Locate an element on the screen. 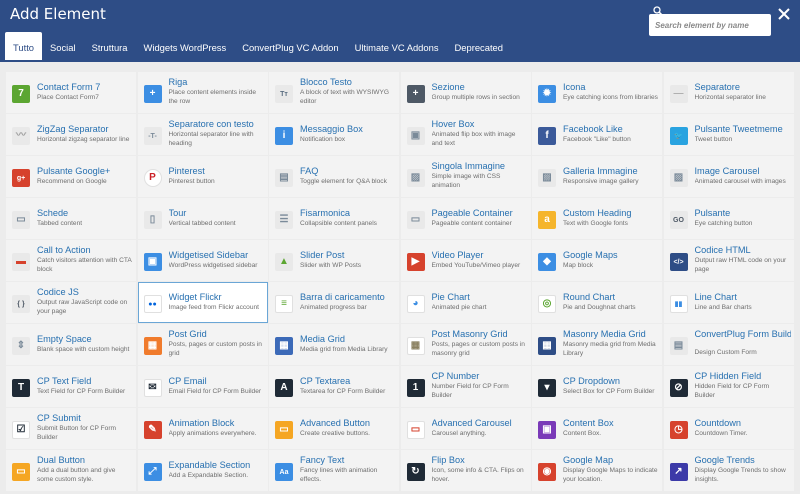 The height and width of the screenshot is (494, 800). element-messaggio-box: i Messaggio Box Notification box is located at coordinates (334, 134).